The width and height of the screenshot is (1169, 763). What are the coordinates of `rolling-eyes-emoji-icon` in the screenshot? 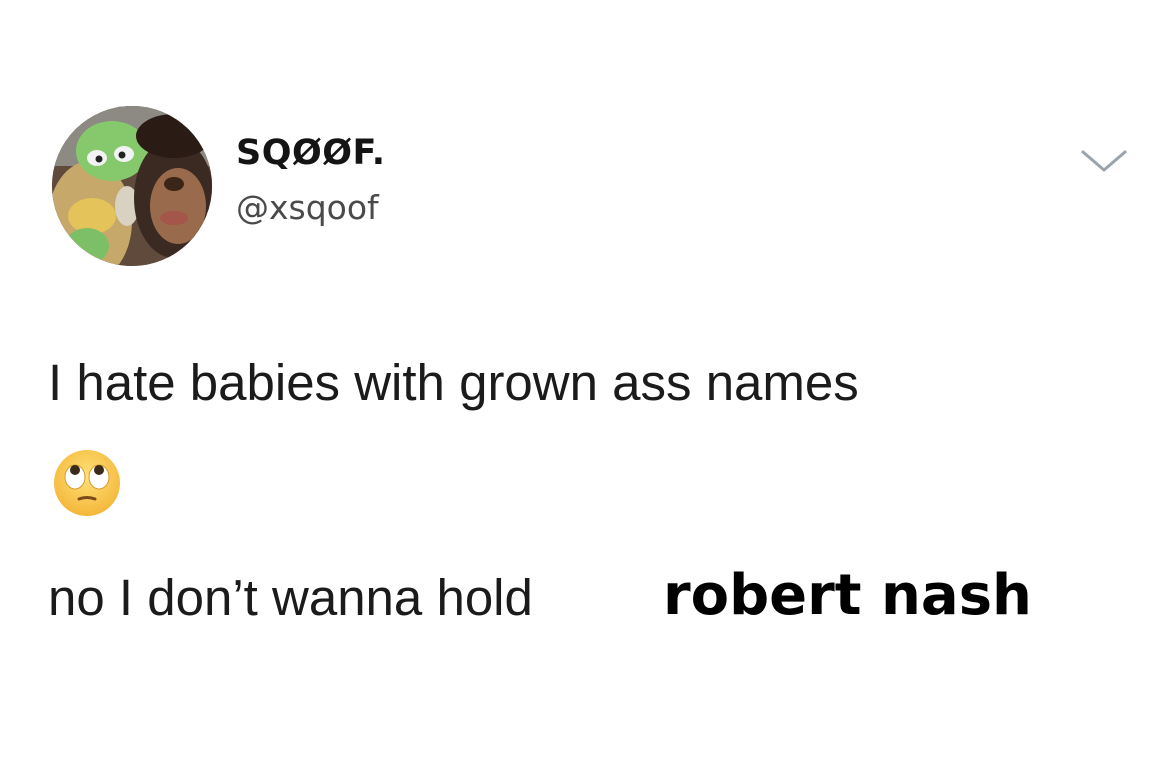 It's located at (87, 483).